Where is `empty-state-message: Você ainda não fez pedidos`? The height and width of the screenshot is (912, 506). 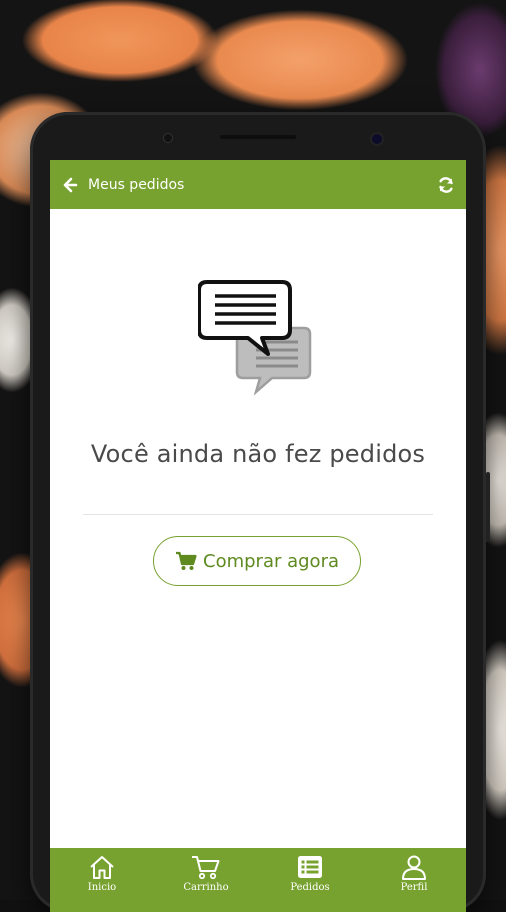
empty-state-message: Você ainda não fez pedidos is located at coordinates (258, 454).